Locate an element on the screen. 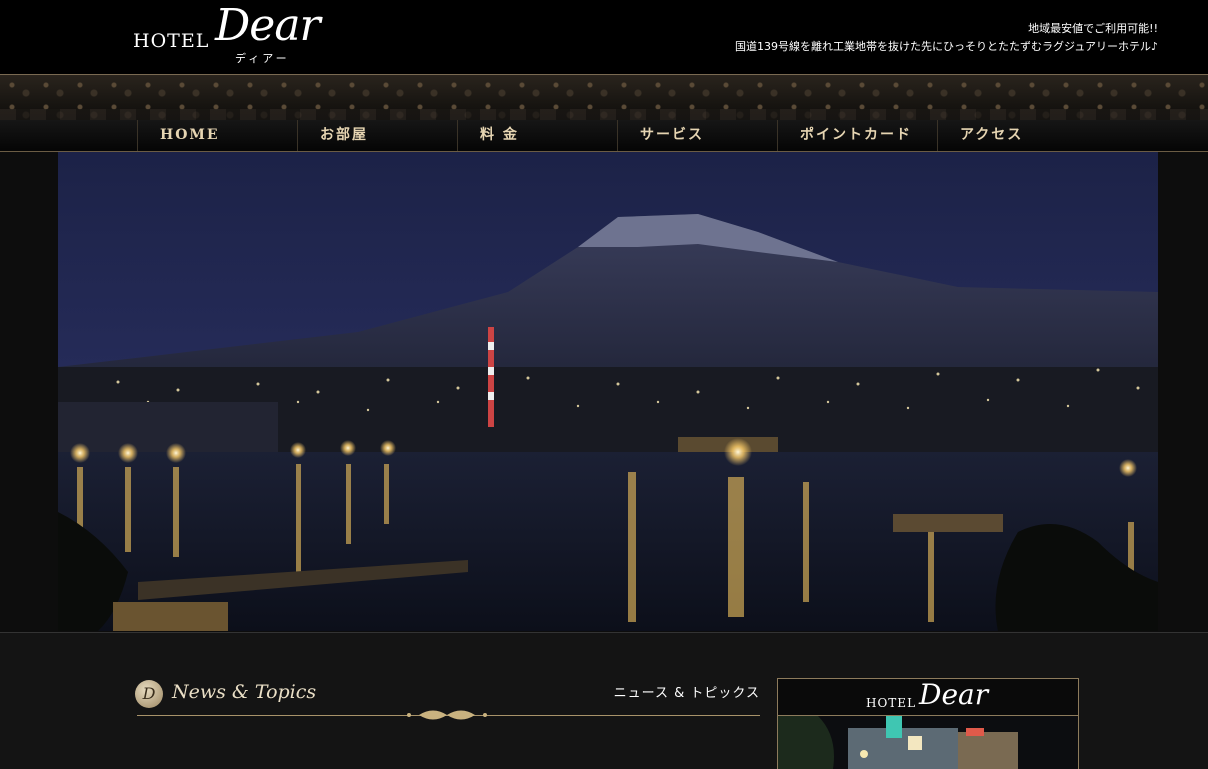 This screenshot has width=1208, height=769. nav-item-label: お部屋 is located at coordinates (344, 135).